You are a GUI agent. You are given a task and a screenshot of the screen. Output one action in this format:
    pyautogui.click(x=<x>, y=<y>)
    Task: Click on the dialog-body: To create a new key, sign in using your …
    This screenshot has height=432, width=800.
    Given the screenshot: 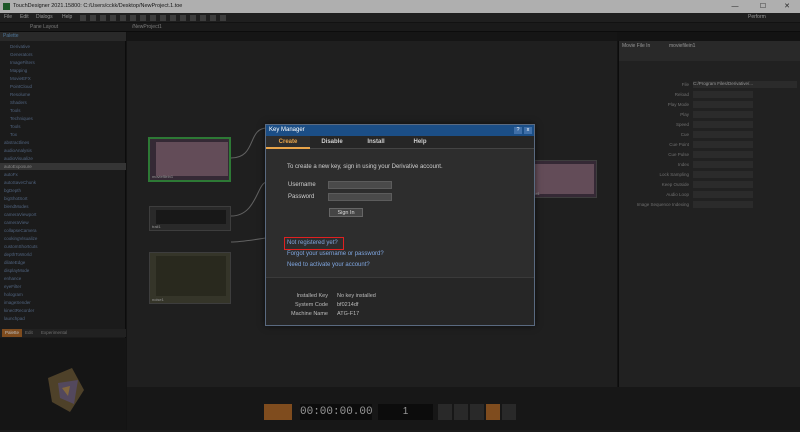 What is the action you would take?
    pyautogui.click(x=400, y=213)
    